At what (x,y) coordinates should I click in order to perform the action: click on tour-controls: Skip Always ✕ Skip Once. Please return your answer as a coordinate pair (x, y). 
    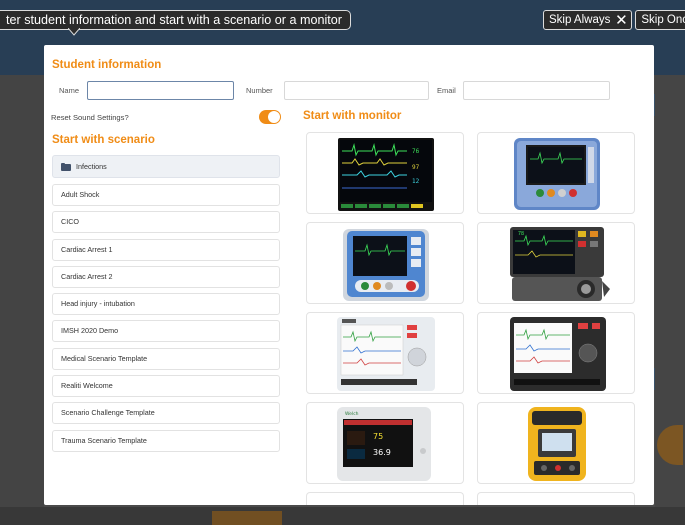
    Looking at the image, I should click on (614, 20).